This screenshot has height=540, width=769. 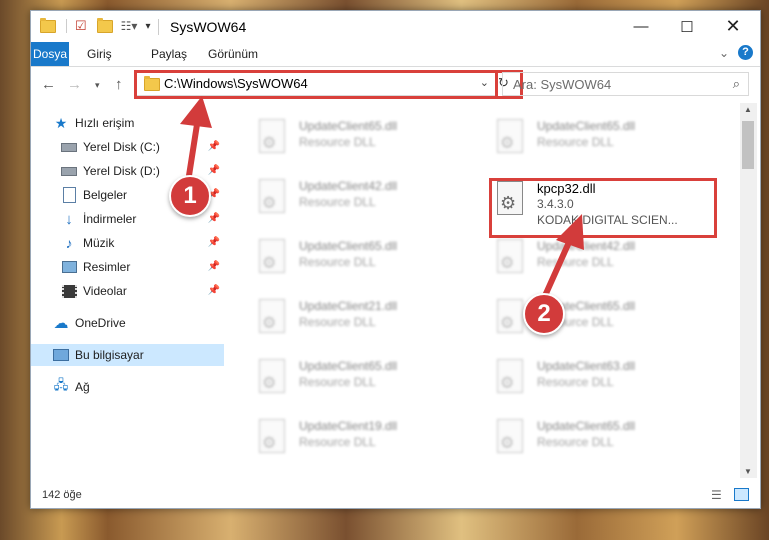 I want to click on sidebar-item-yerel-disk-c: Yerel Disk (C:) 📌, so click(x=127, y=147).